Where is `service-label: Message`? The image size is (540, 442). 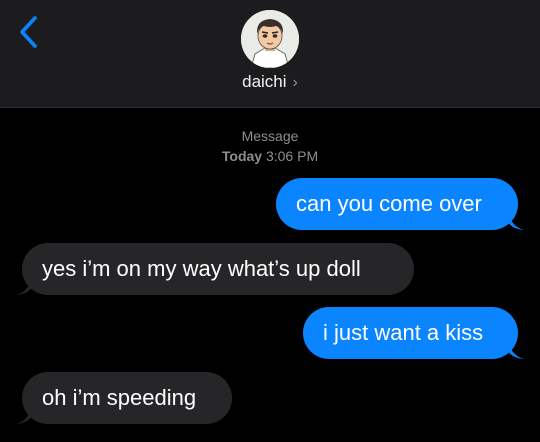 service-label: Message is located at coordinates (270, 136).